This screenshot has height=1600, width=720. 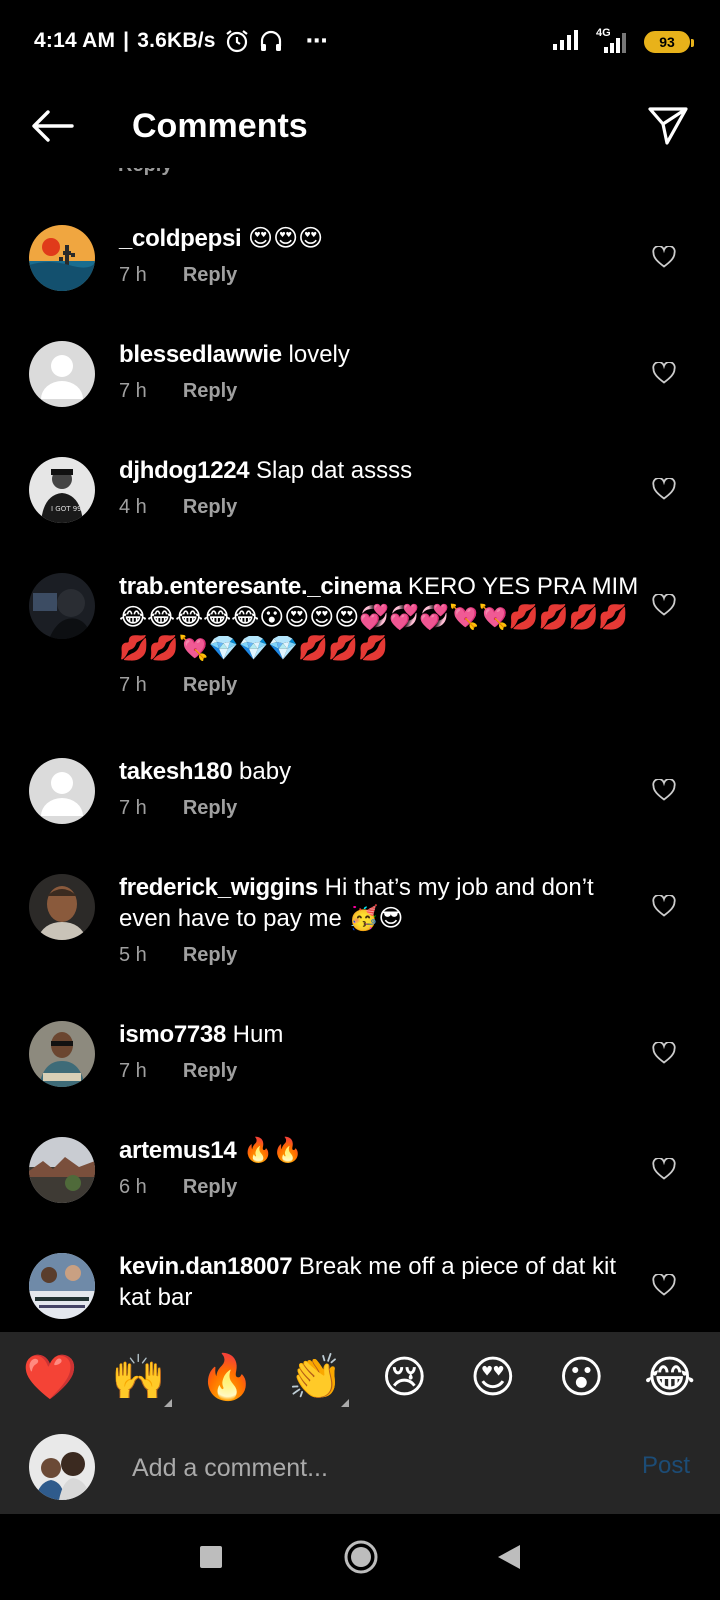 What do you see at coordinates (404, 1377) in the screenshot?
I see `emoji-crying-button: 😢` at bounding box center [404, 1377].